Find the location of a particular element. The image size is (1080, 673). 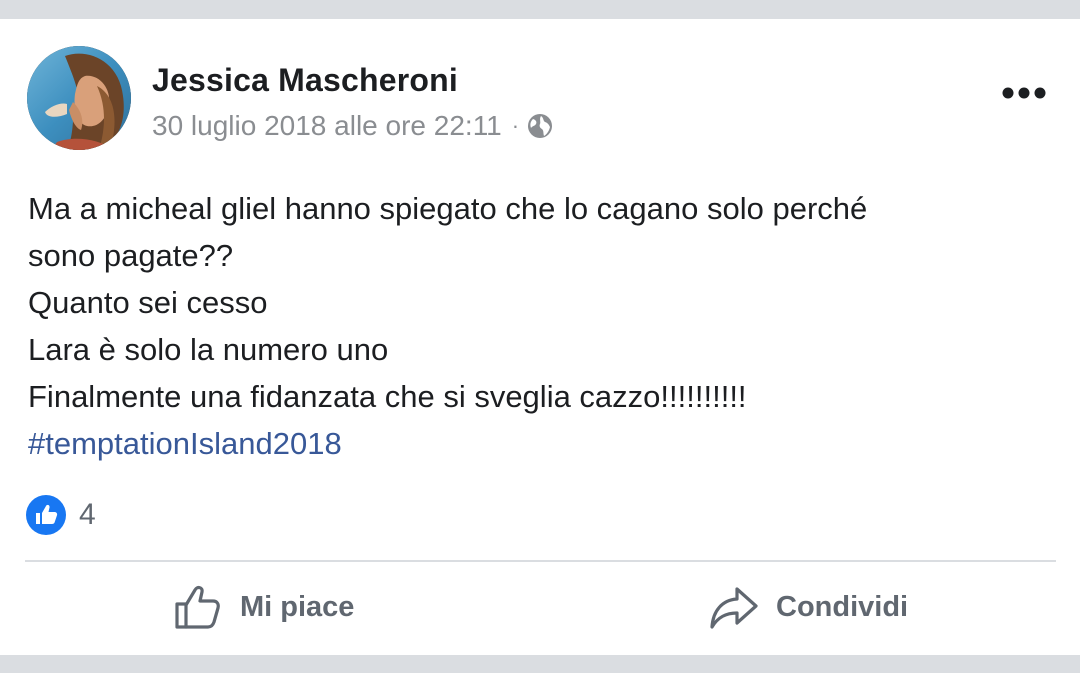

like-button: Mi piace is located at coordinates (263, 607).